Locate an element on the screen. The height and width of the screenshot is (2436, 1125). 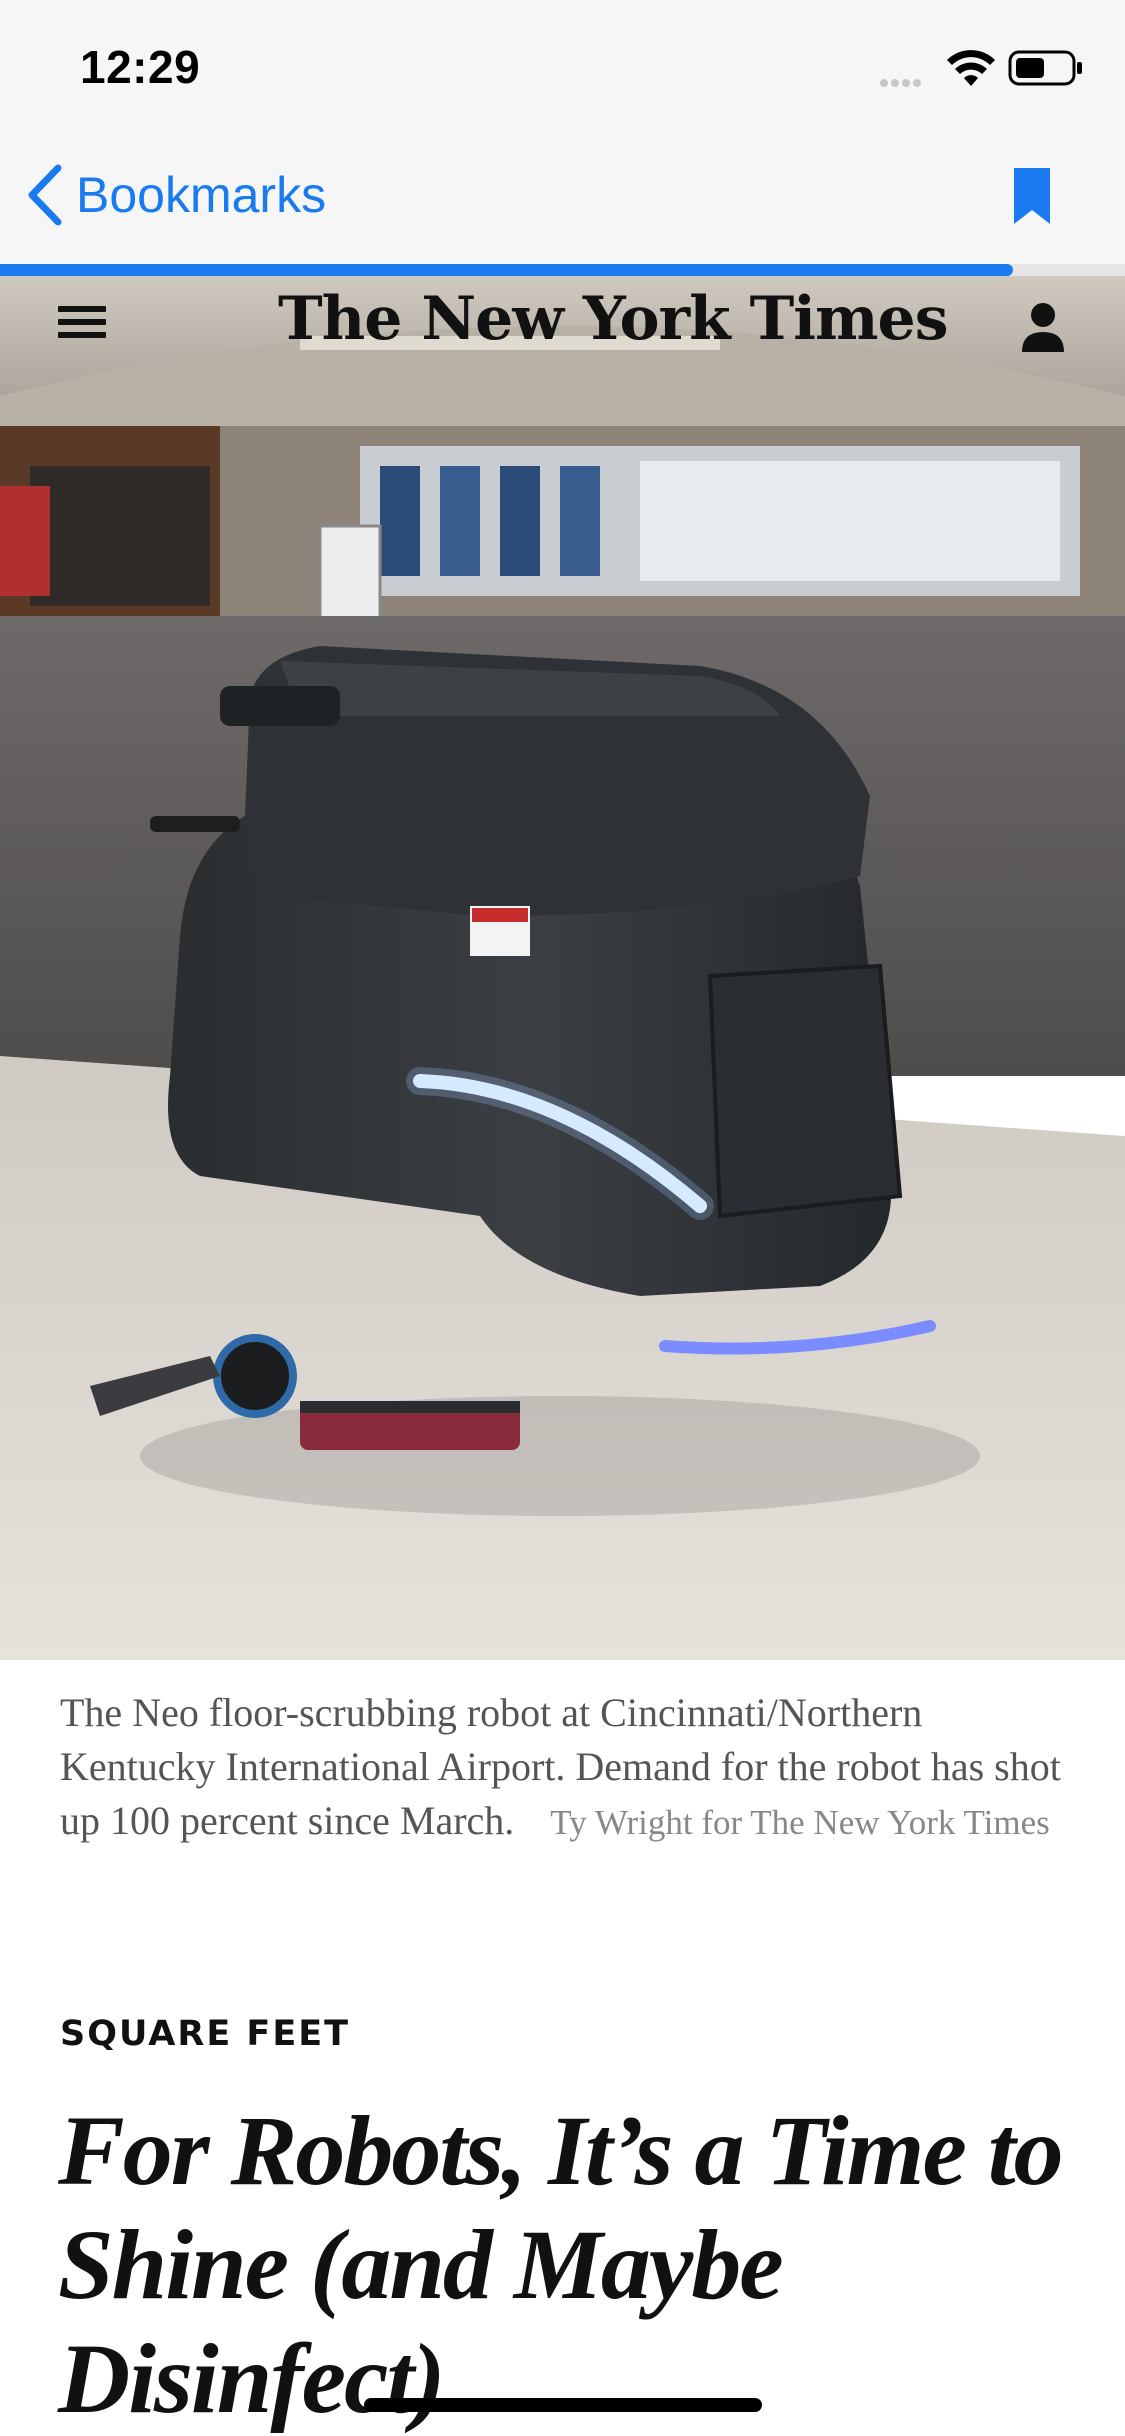
reading-progress-bar is located at coordinates (562, 270).